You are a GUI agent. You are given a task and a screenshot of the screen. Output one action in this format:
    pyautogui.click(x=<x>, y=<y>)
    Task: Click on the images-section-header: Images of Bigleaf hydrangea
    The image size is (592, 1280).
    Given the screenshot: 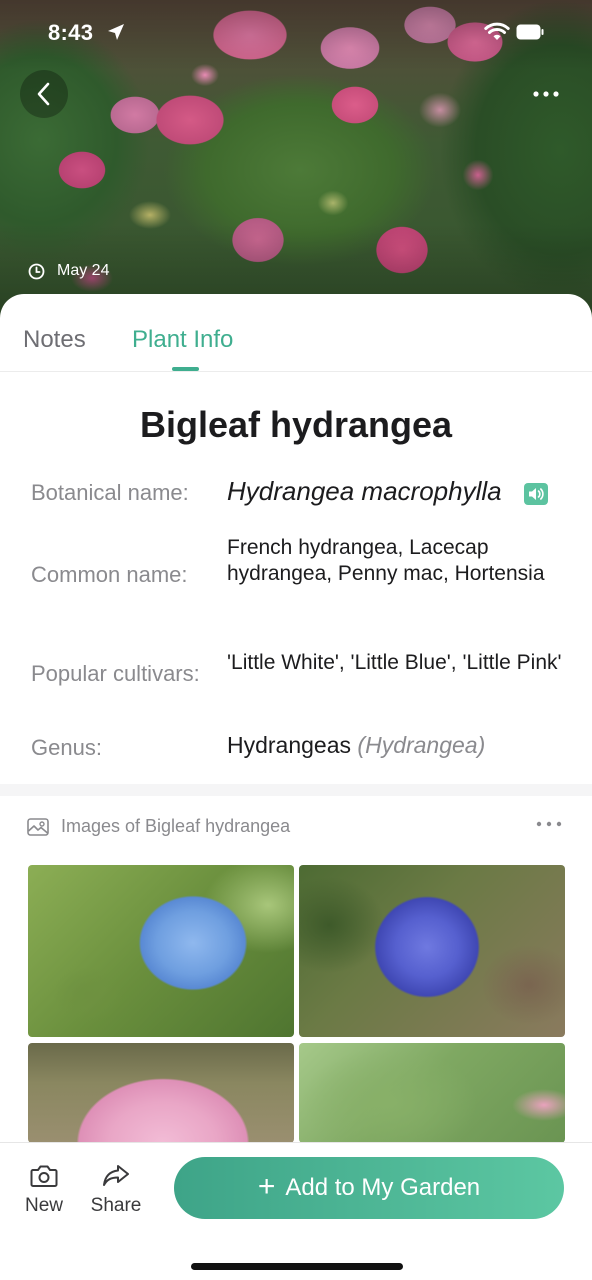 What is the action you would take?
    pyautogui.click(x=158, y=826)
    